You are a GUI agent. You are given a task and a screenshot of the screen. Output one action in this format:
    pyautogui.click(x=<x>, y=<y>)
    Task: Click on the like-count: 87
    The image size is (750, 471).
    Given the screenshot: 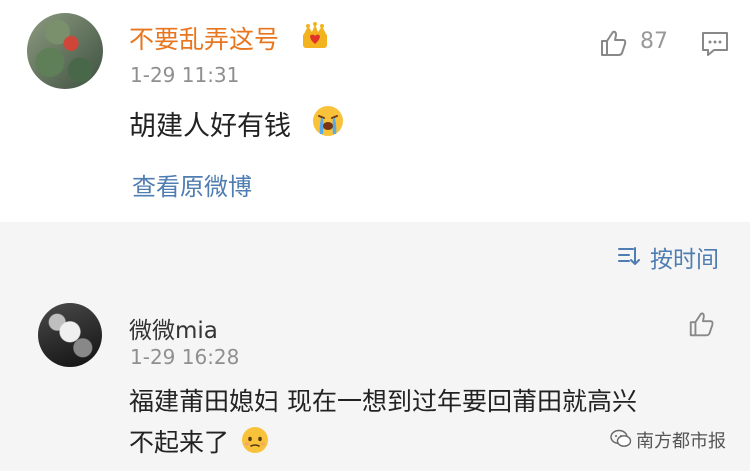 What is the action you would take?
    pyautogui.click(x=654, y=41)
    